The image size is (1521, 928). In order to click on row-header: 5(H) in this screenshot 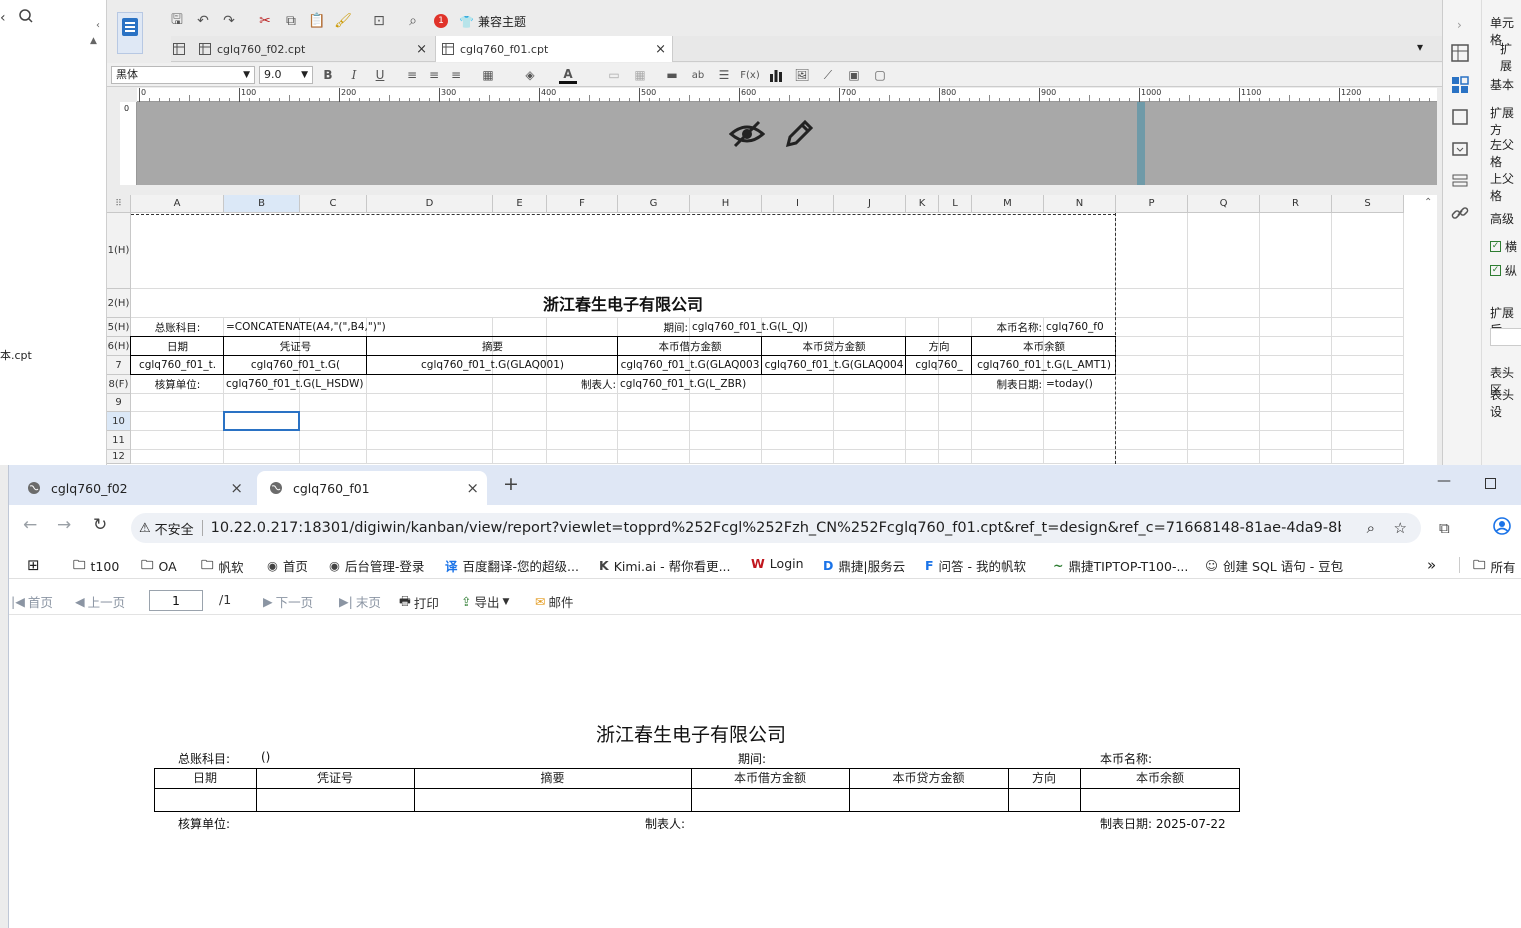, I will do `click(119, 327)`.